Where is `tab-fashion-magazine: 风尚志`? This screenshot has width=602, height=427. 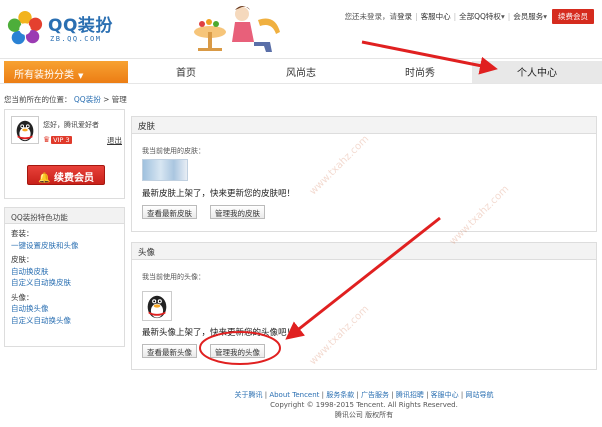
tab-fashion-magazine: 风尚志 is located at coordinates (301, 71).